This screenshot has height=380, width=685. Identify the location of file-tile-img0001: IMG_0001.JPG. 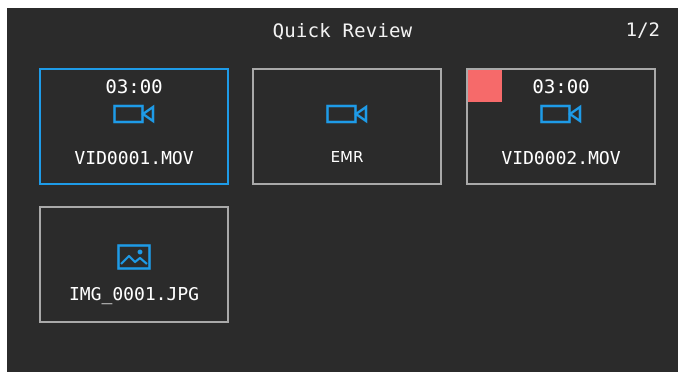
(134, 264).